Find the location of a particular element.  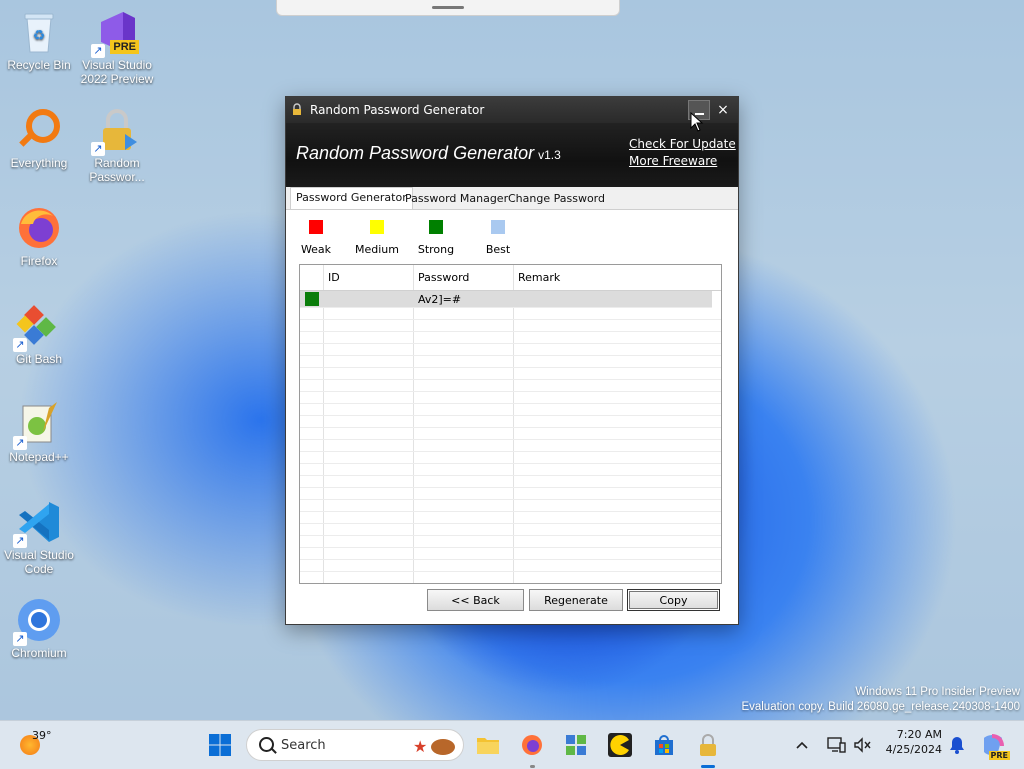

column-header-remark: Remark is located at coordinates (539, 277).